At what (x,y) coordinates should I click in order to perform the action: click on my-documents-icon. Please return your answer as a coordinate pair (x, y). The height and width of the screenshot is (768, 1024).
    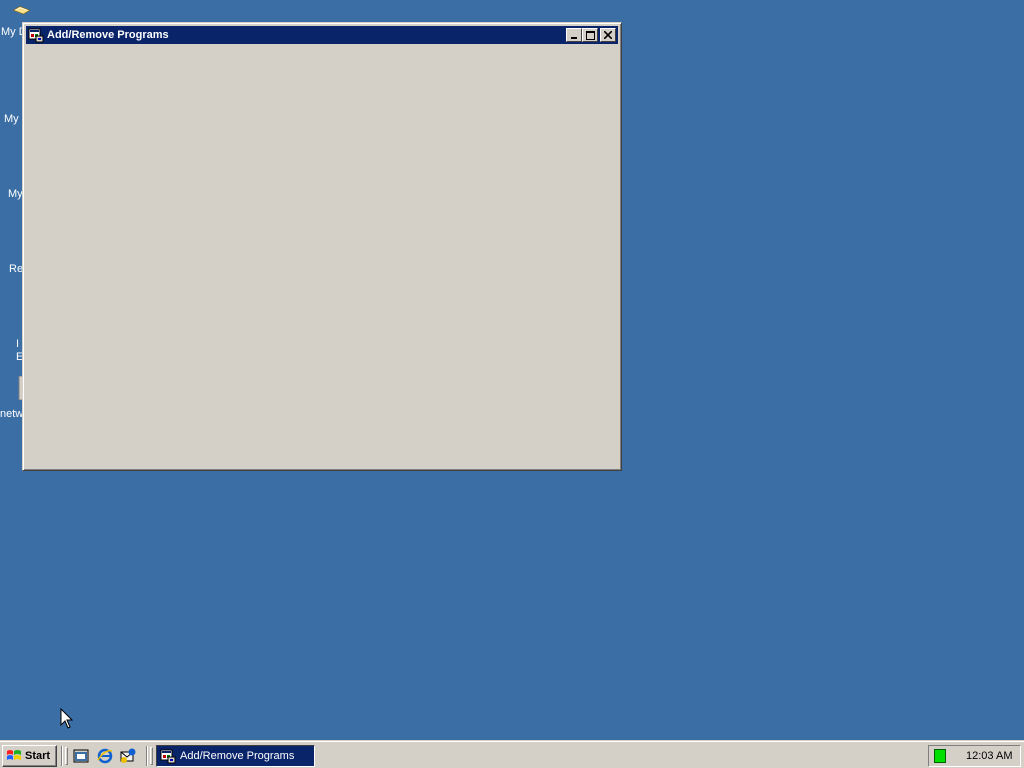
    Looking at the image, I should click on (21, 10).